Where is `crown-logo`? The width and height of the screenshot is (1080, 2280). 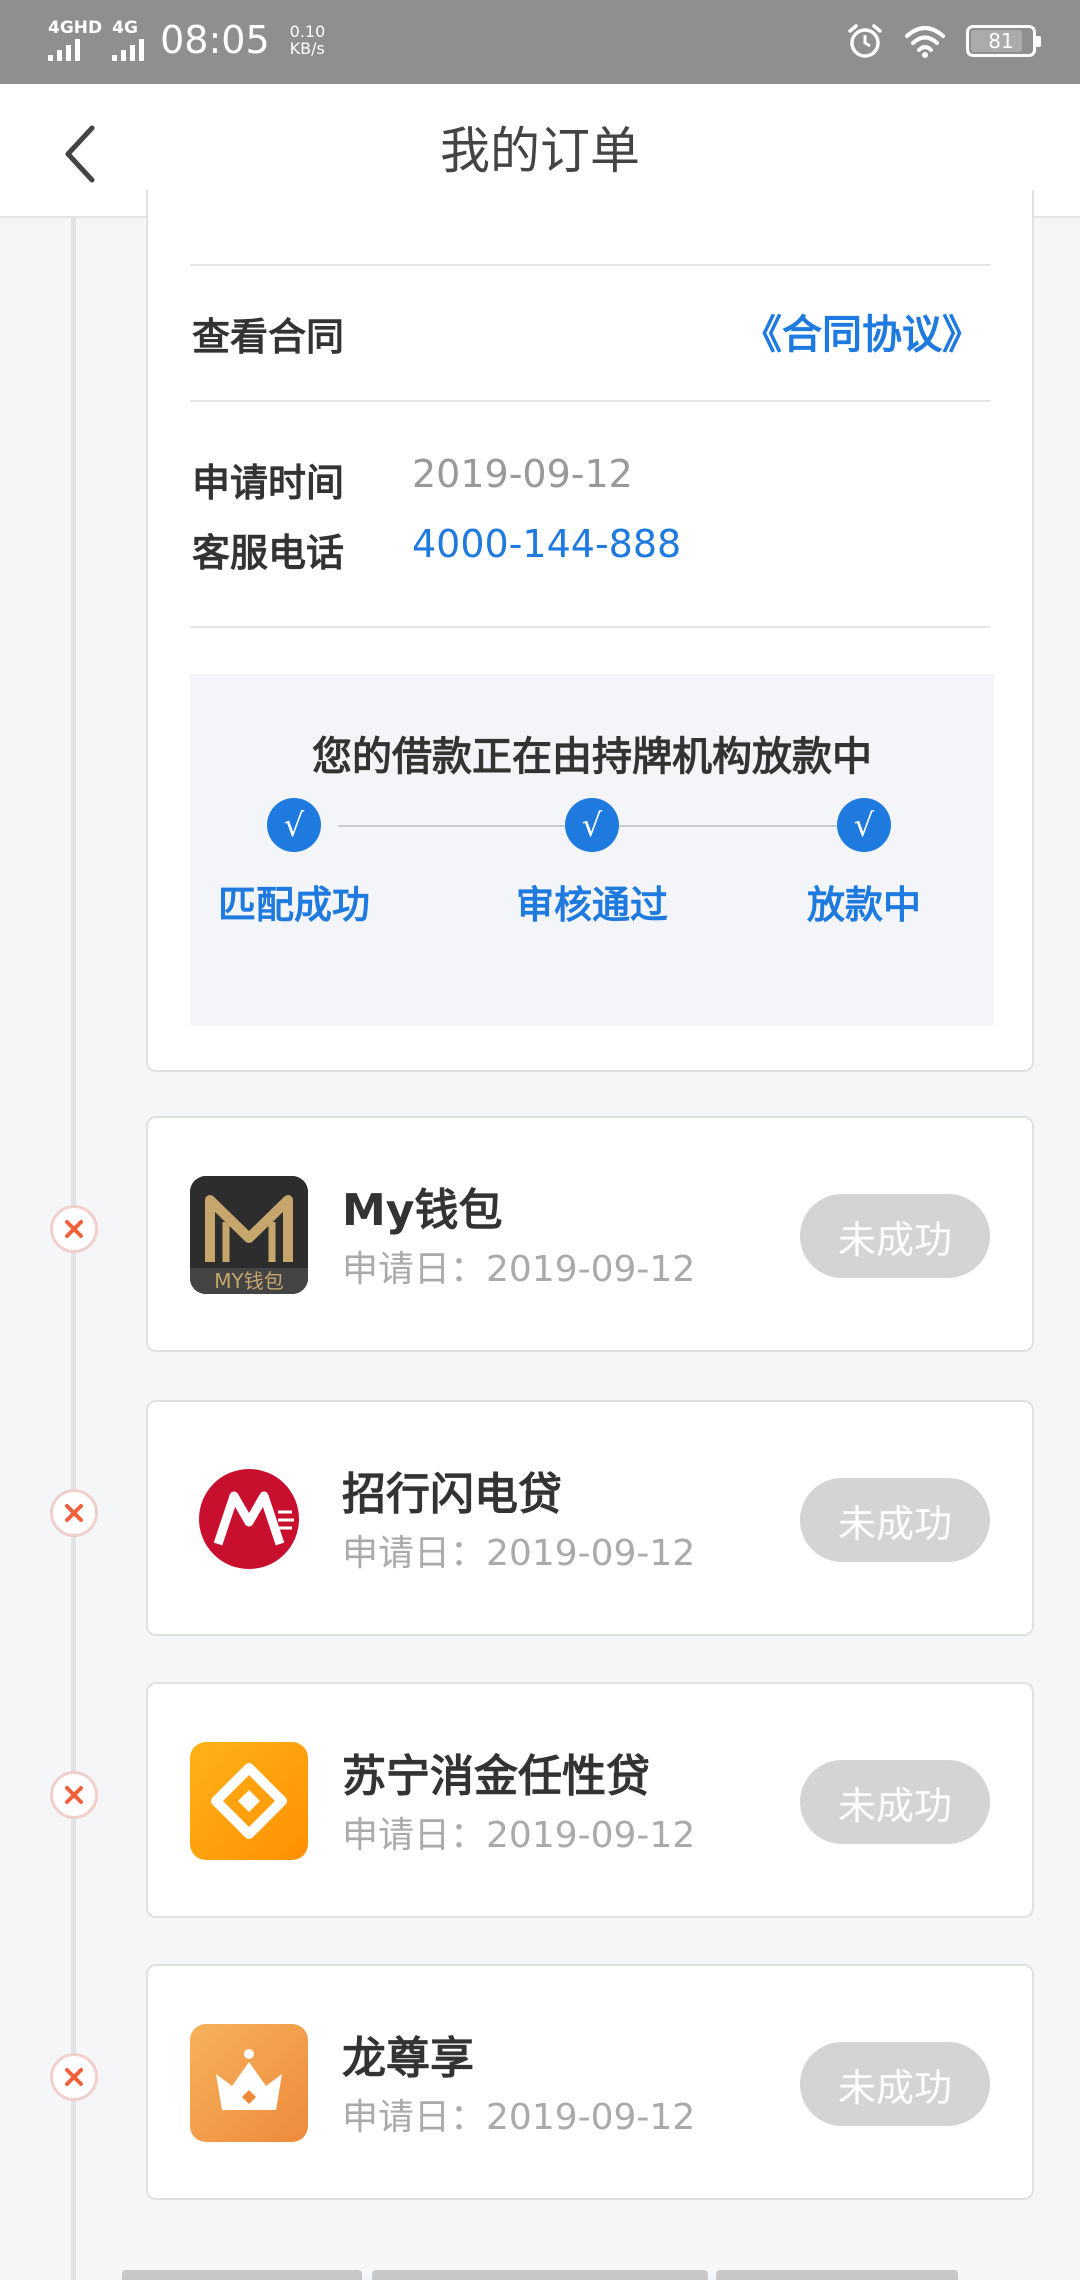
crown-logo is located at coordinates (249, 2083).